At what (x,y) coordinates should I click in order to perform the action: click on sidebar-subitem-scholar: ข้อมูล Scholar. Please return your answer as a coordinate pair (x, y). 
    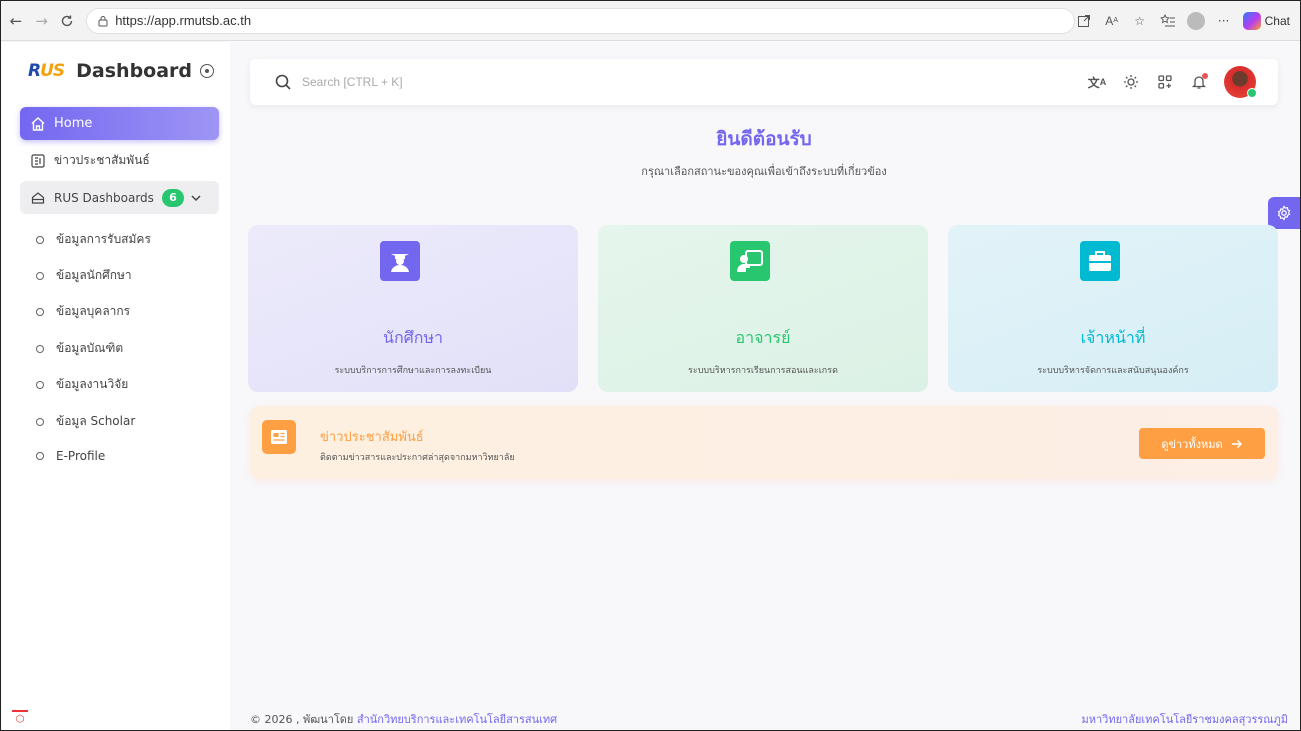
    Looking at the image, I should click on (85, 421).